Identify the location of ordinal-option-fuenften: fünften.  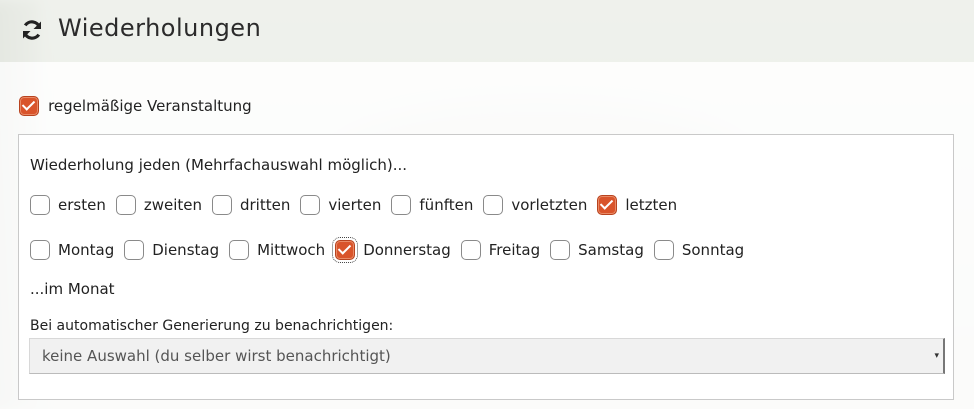
(432, 205).